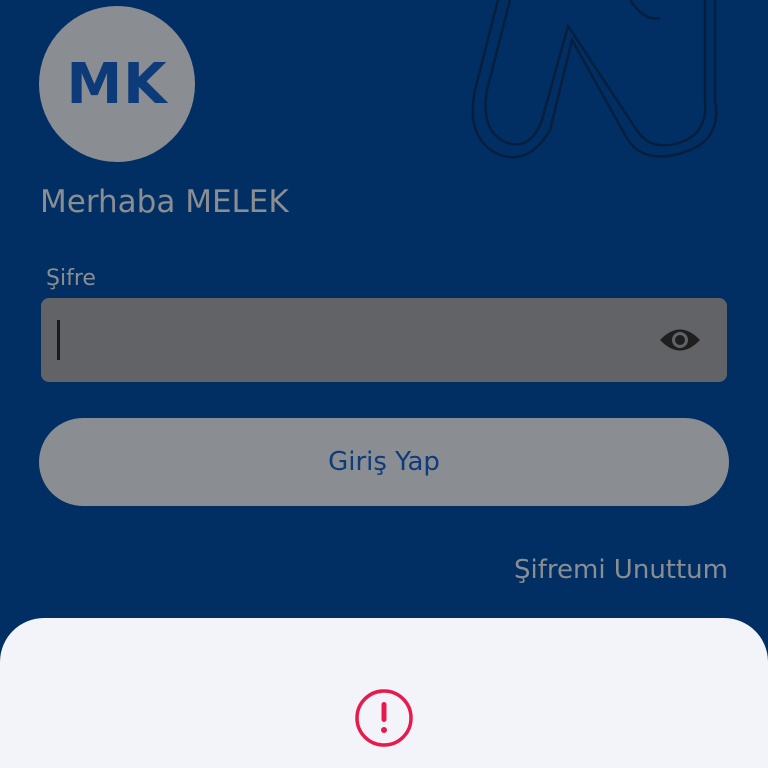  Describe the element at coordinates (71, 278) in the screenshot. I see `password-label: Şifre` at that location.